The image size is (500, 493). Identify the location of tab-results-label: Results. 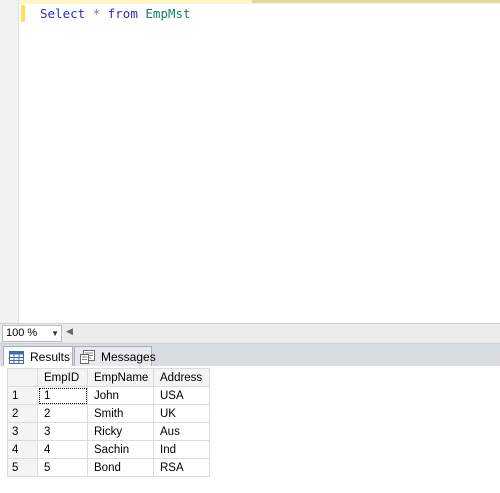
(50, 357).